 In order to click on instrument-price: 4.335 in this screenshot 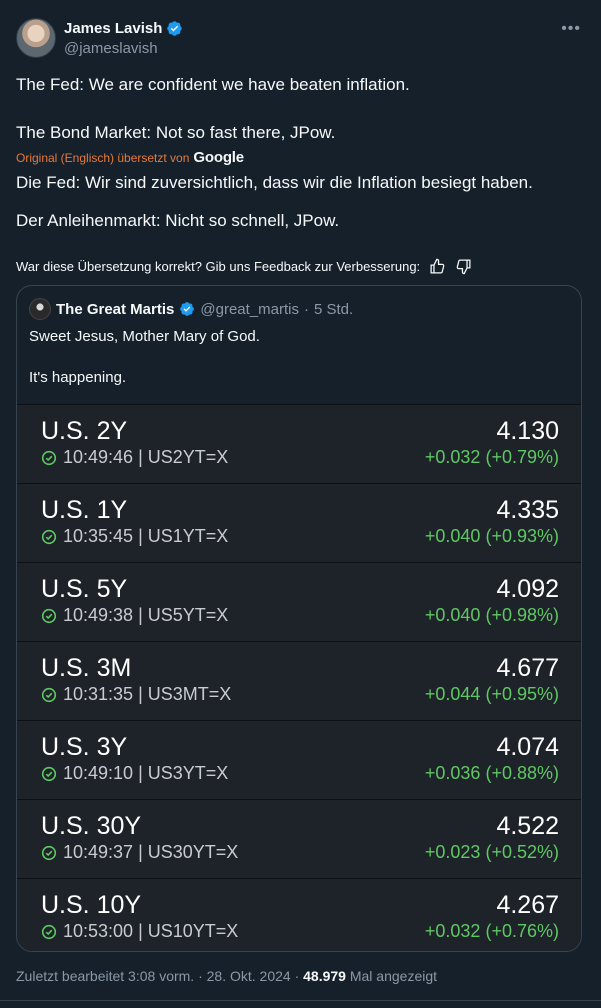, I will do `click(527, 510)`.